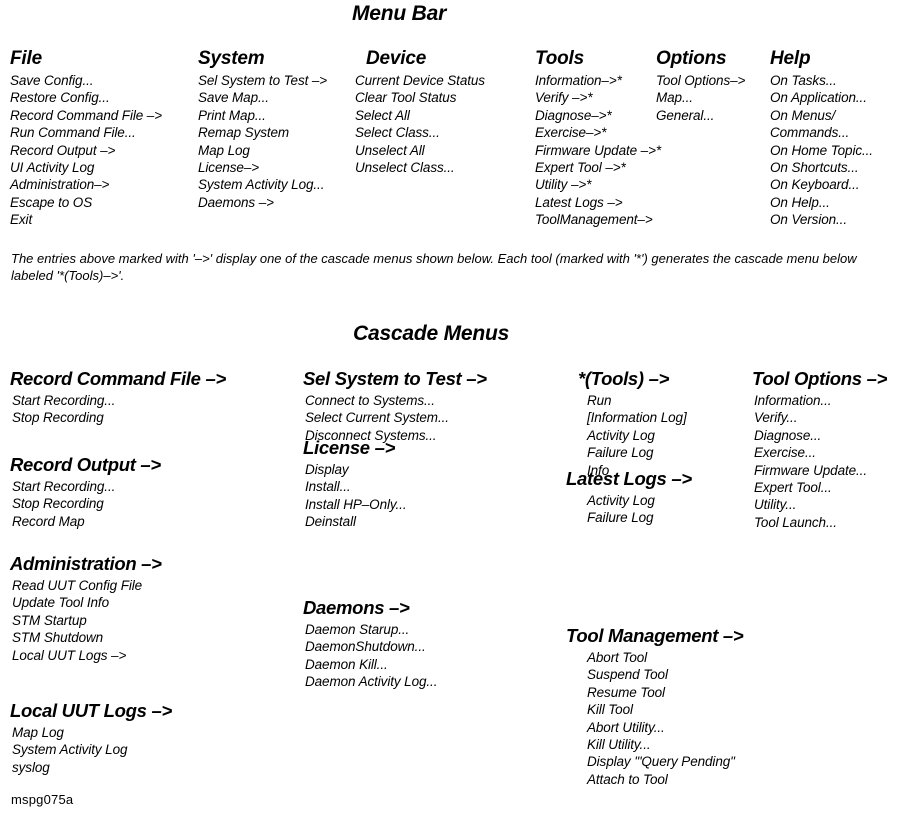  I want to click on menu-item: Exit, so click(86, 219).